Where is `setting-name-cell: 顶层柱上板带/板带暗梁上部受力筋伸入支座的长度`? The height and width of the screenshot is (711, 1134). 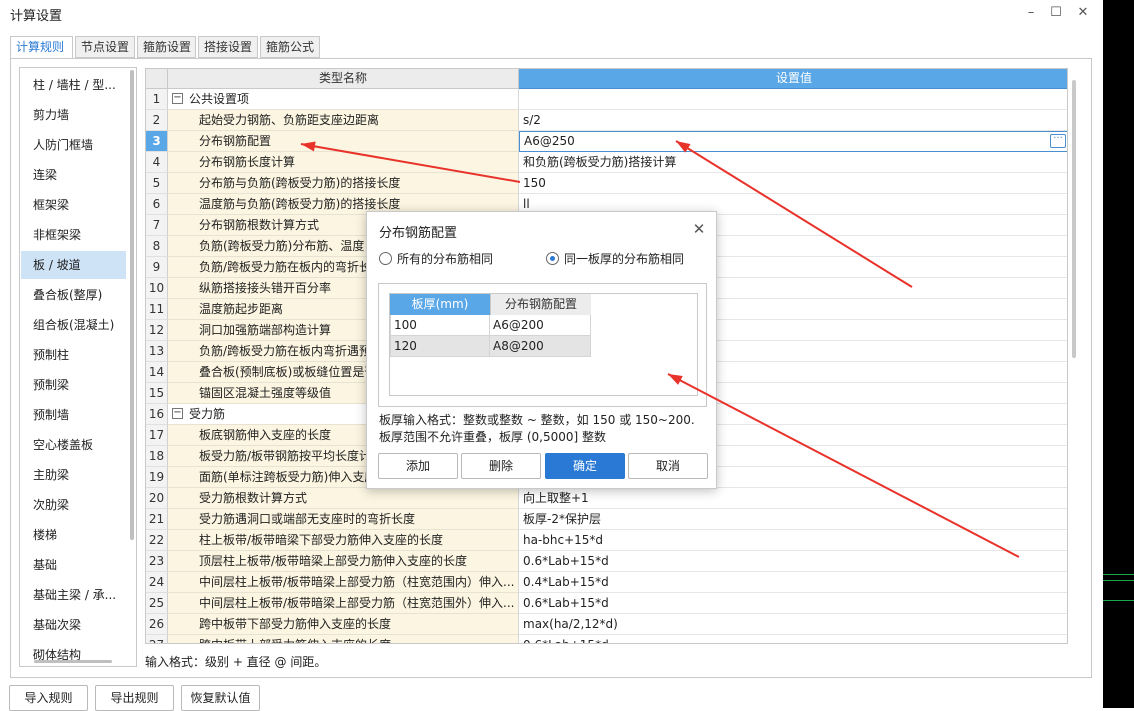
setting-name-cell: 顶层柱上板带/板带暗梁上部受力筋伸入支座的长度 is located at coordinates (343, 561).